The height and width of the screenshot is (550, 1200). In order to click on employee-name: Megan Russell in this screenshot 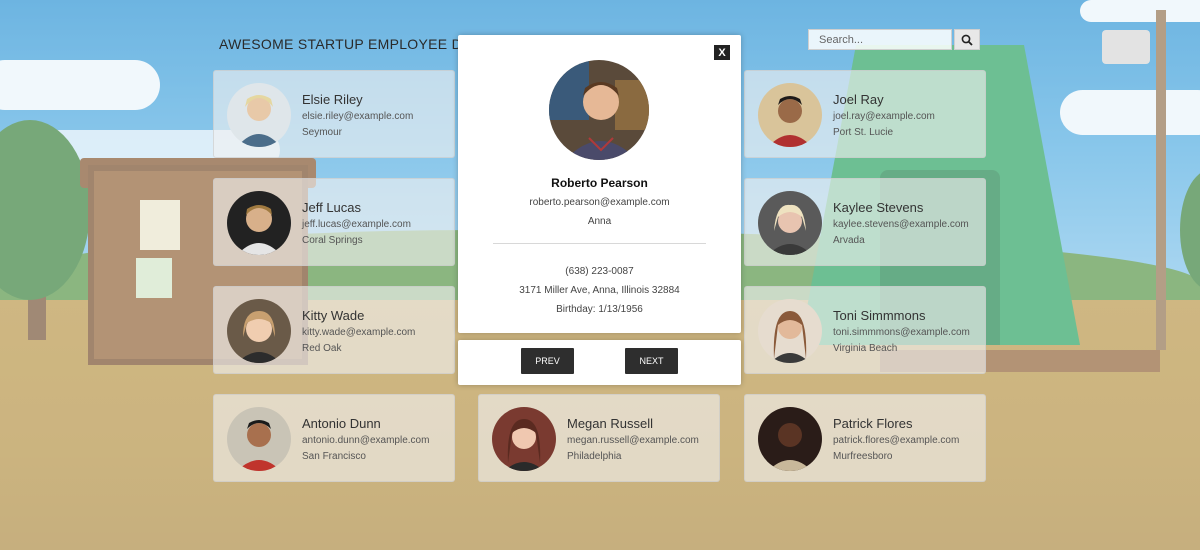, I will do `click(610, 423)`.